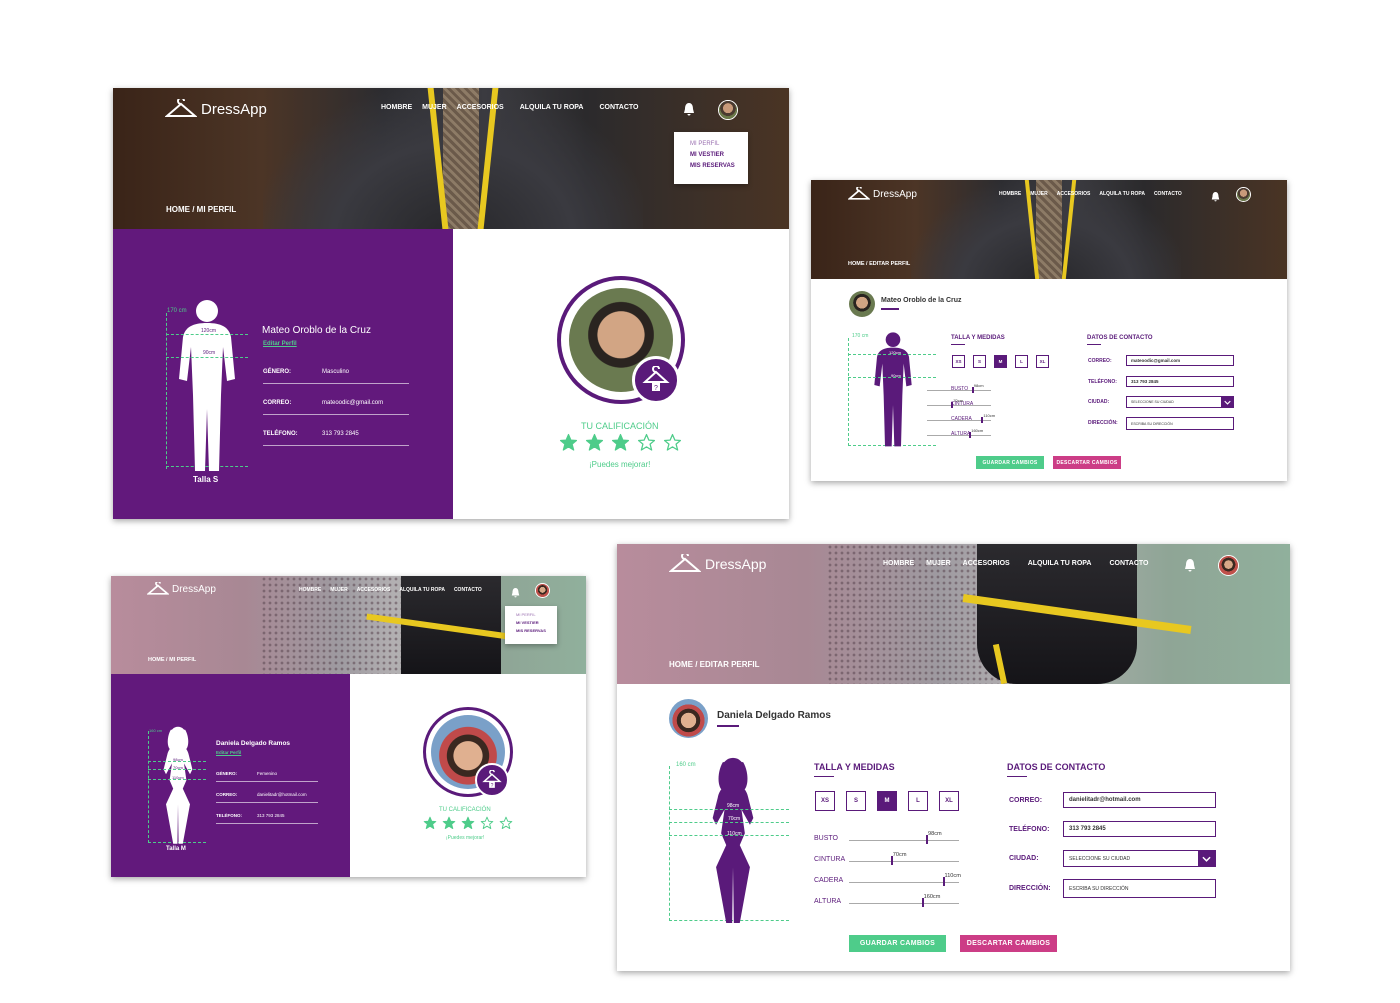  Describe the element at coordinates (227, 794) in the screenshot. I see `email-label: CORREO:` at that location.